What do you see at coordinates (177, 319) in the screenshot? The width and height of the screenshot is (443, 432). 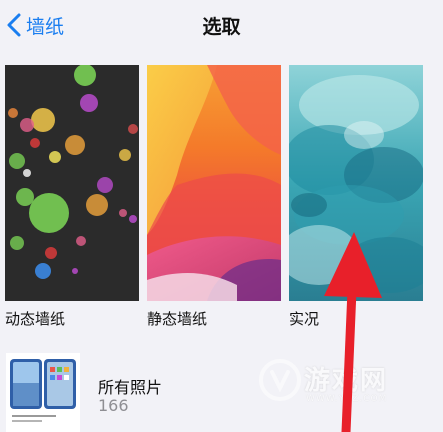 I see `static-wallpaper-label: 静态墙纸` at bounding box center [177, 319].